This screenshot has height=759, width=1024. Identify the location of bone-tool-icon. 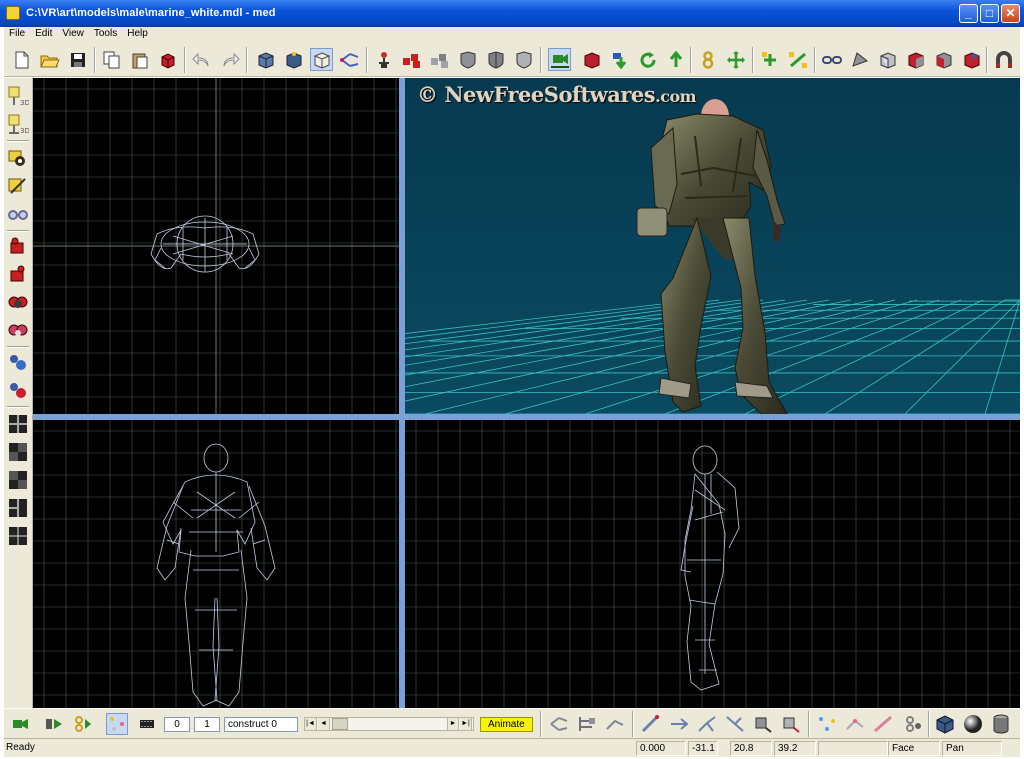
(559, 724).